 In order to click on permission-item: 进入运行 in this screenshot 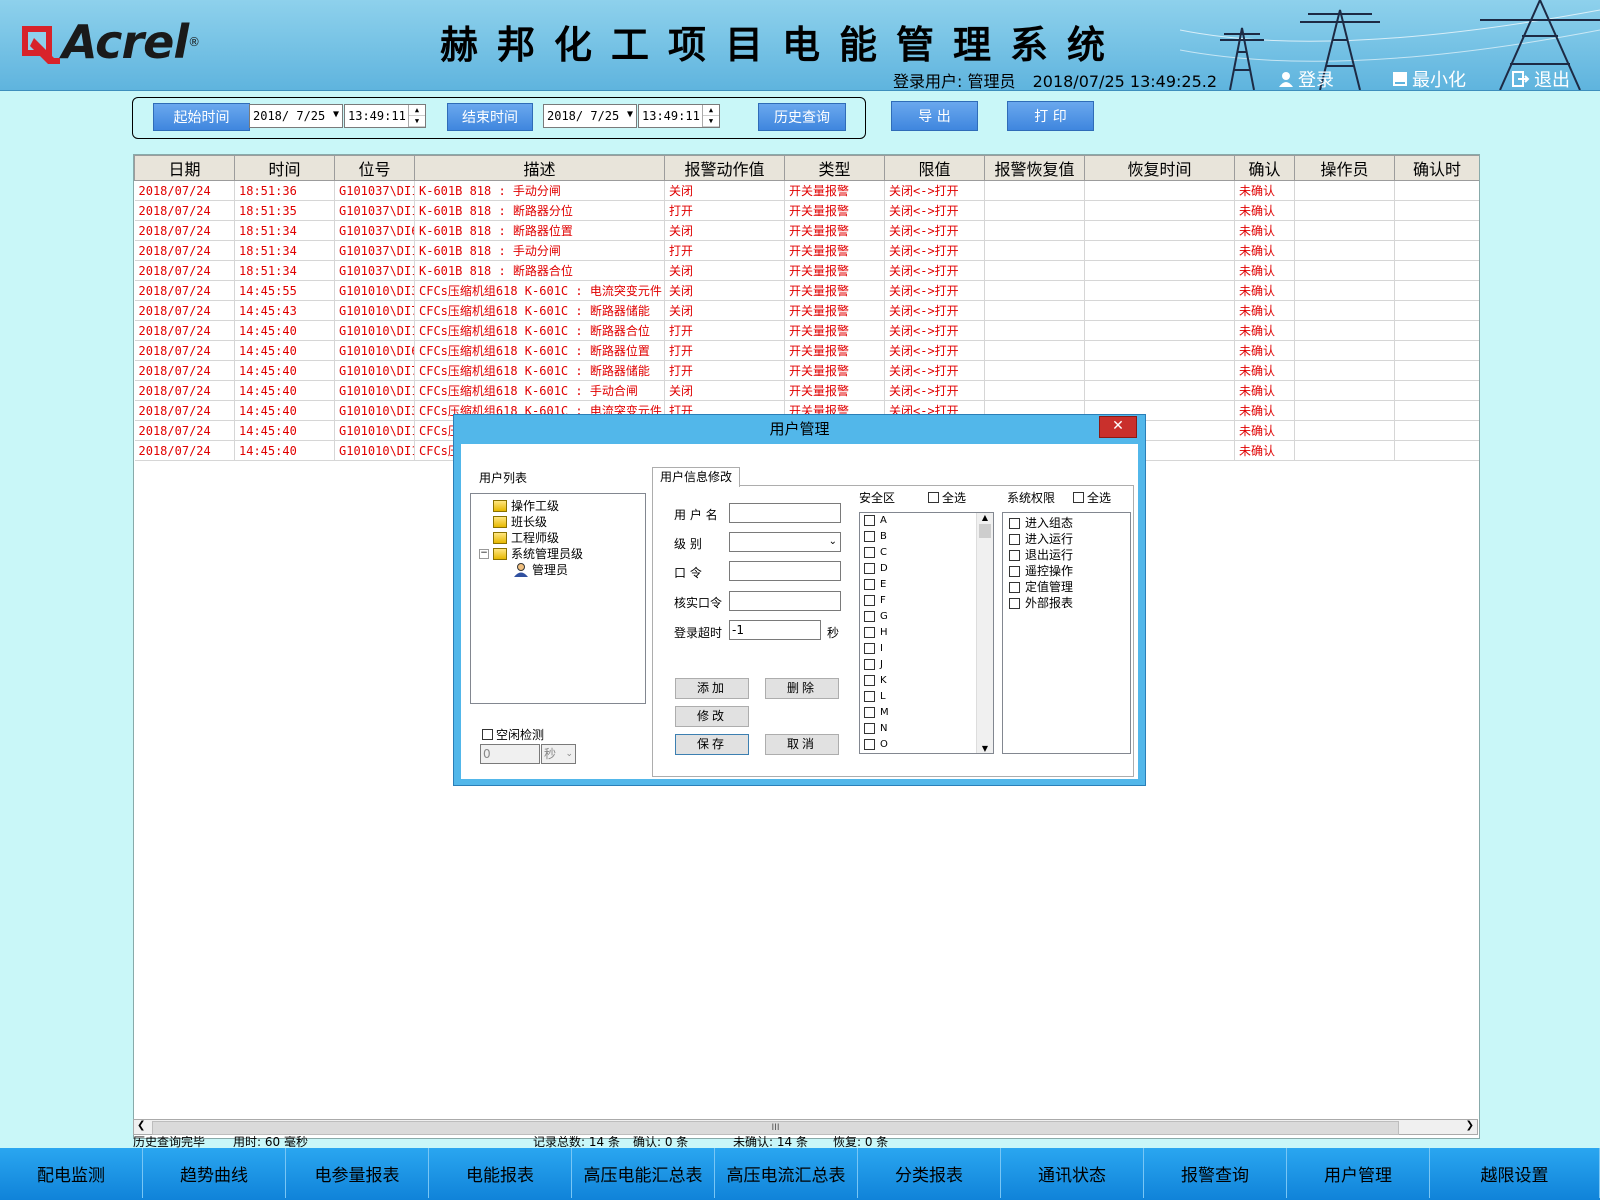, I will do `click(1066, 539)`.